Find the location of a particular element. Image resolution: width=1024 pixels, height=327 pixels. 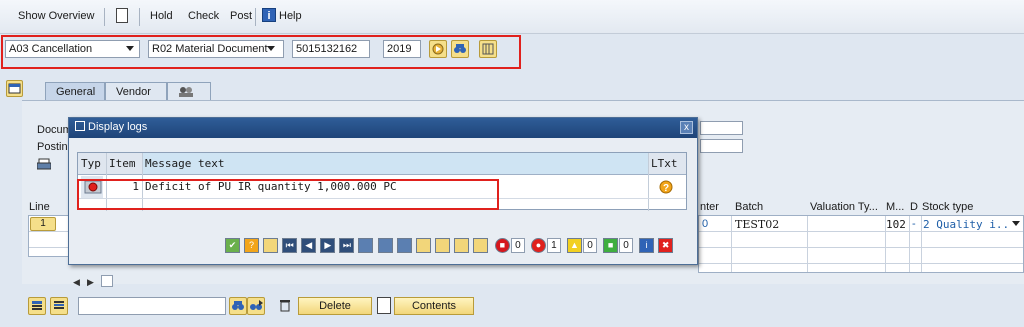

dialog-toolbar: ✔ ? ⏮ ◀ ▶ ⏭ ■ 0 ● 1 ▲ 0 ■ 0 i ✖ is located at coordinates (449, 247).